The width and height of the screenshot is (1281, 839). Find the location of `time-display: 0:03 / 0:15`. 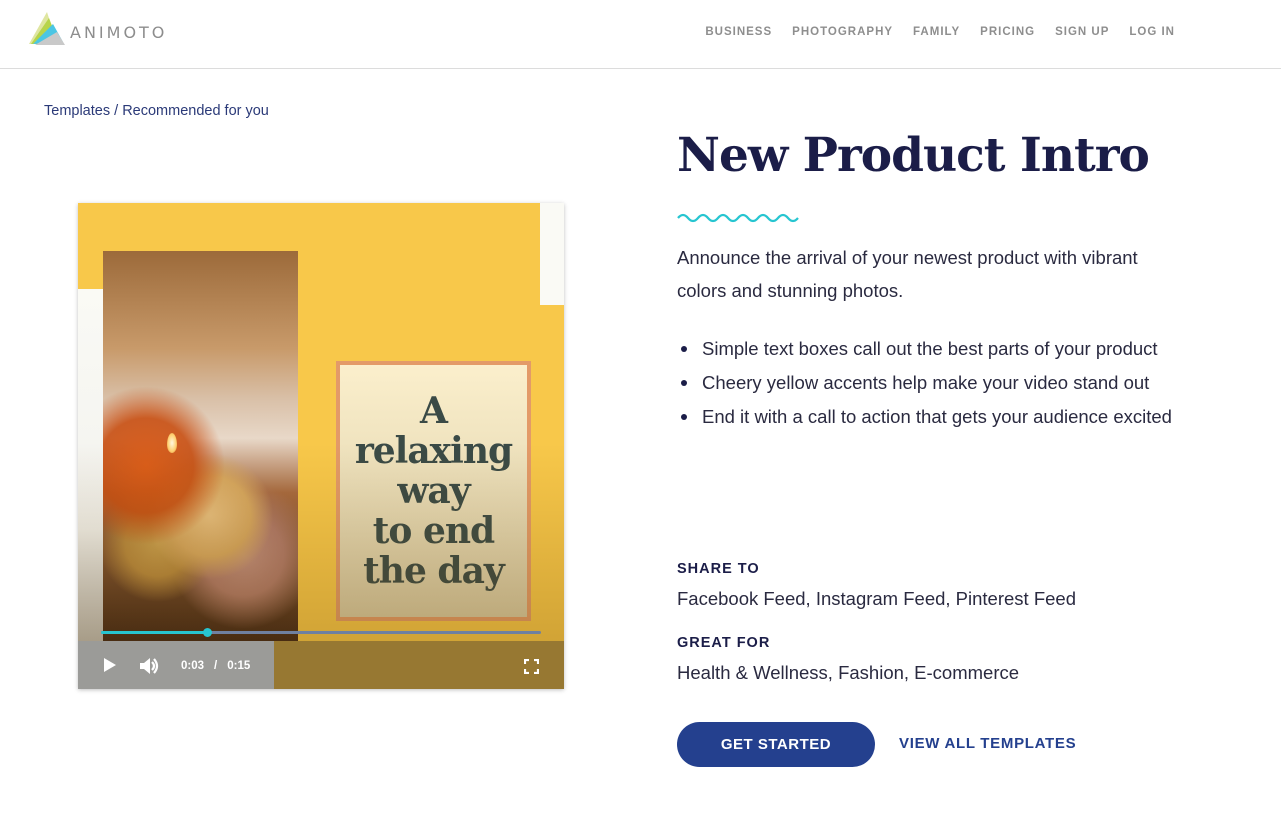

time-display: 0:03 / 0:15 is located at coordinates (215, 666).